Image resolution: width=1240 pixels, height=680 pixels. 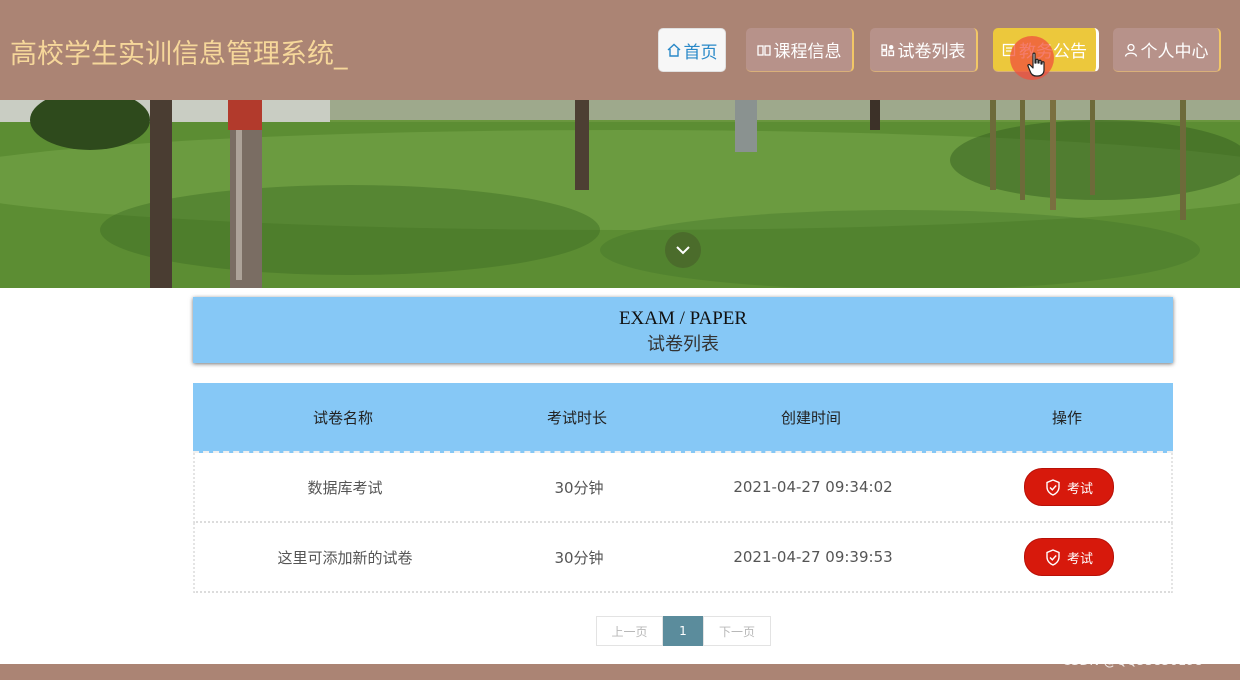 I want to click on nav-paper-list-label: 试卷列表, so click(x=931, y=52).